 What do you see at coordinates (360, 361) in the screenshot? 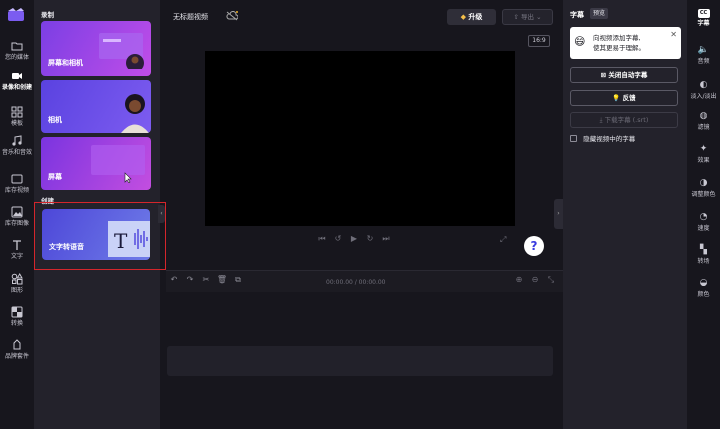
I see `timeline-track` at bounding box center [360, 361].